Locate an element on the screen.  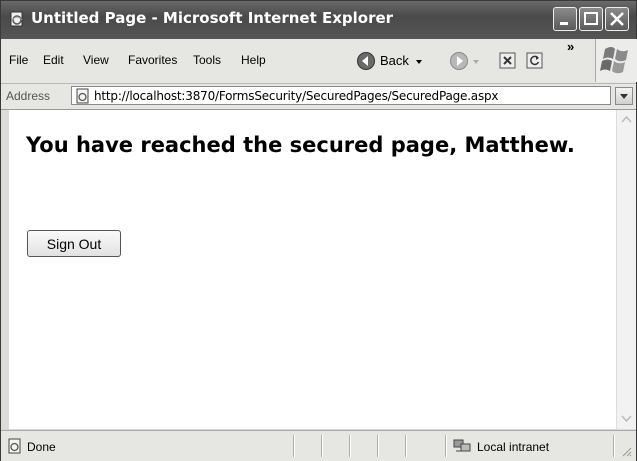
sign-out-button: Sign Out is located at coordinates (74, 243).